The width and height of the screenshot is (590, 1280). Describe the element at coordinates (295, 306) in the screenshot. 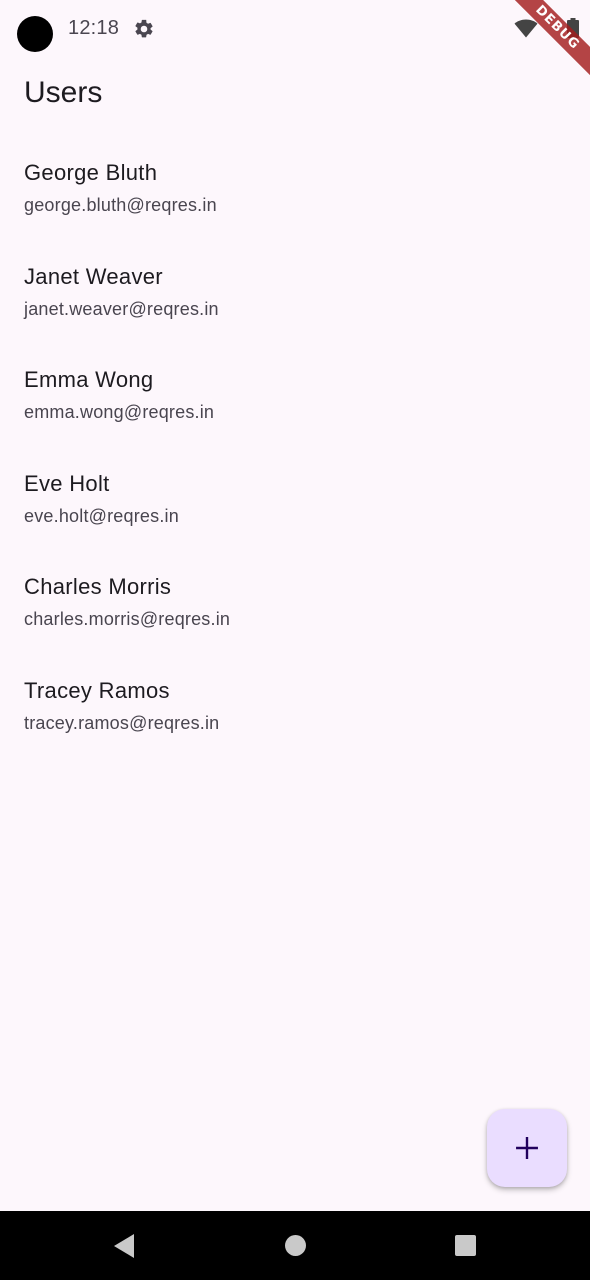

I see `user-list-item: Janet Weaver janet.weaver@reqres.in` at that location.